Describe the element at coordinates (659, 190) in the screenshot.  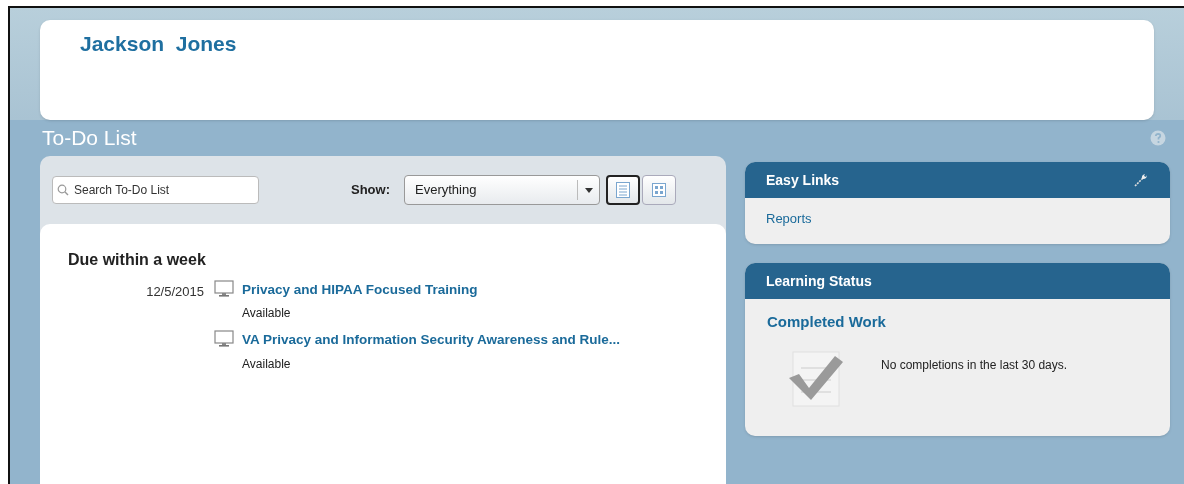
I see `grid-icon` at that location.